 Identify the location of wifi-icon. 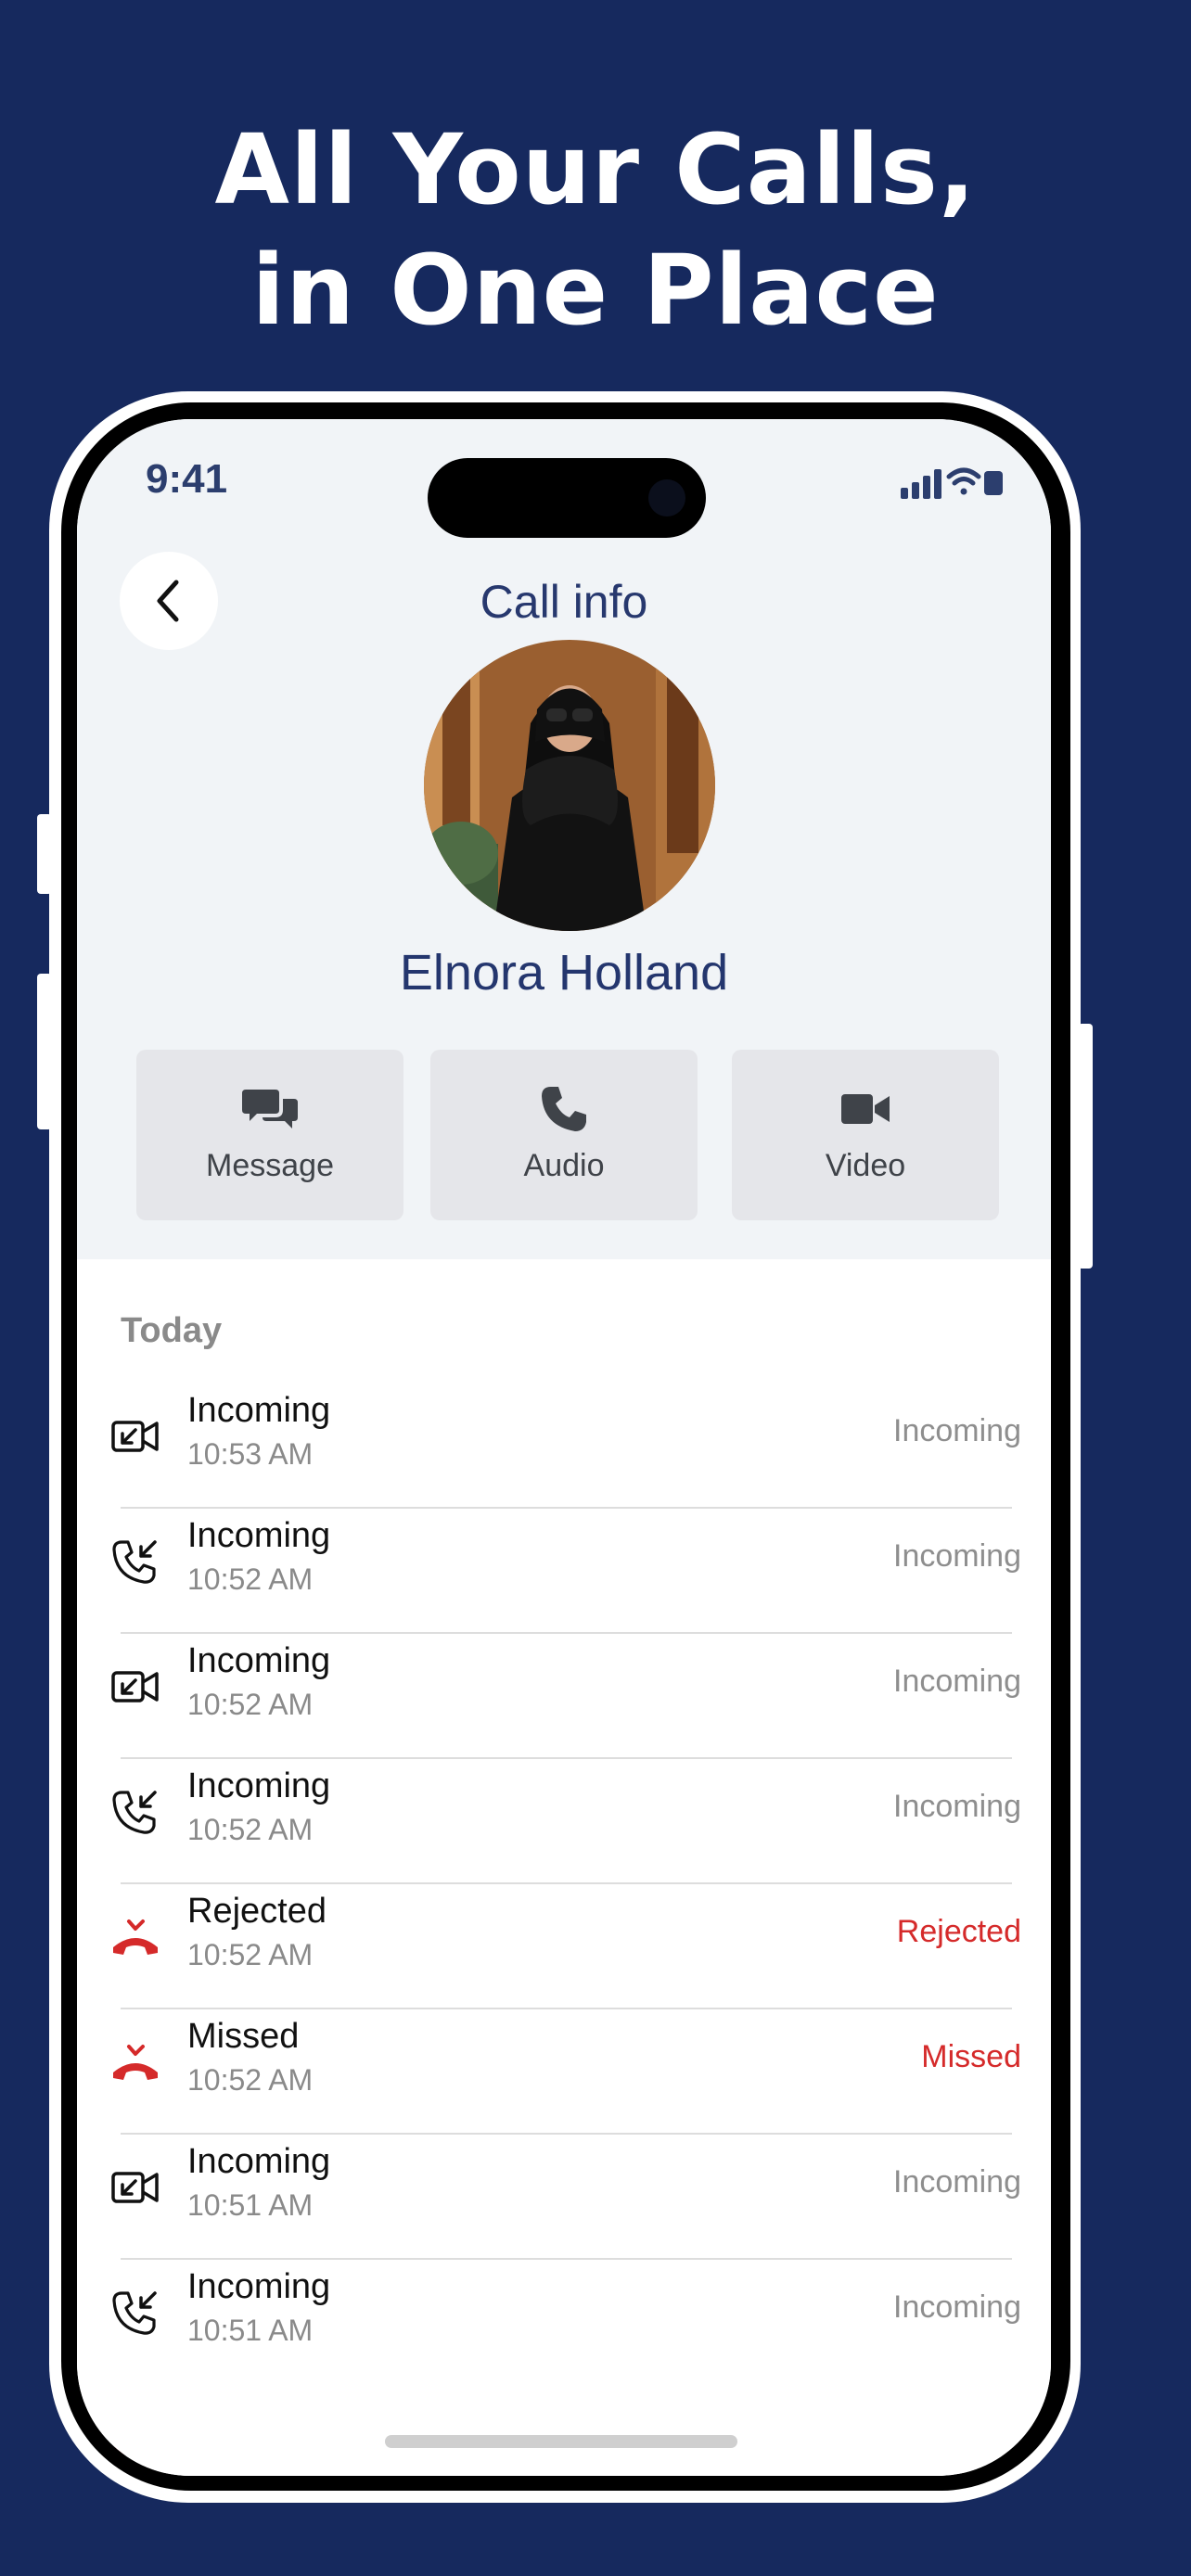
(963, 481).